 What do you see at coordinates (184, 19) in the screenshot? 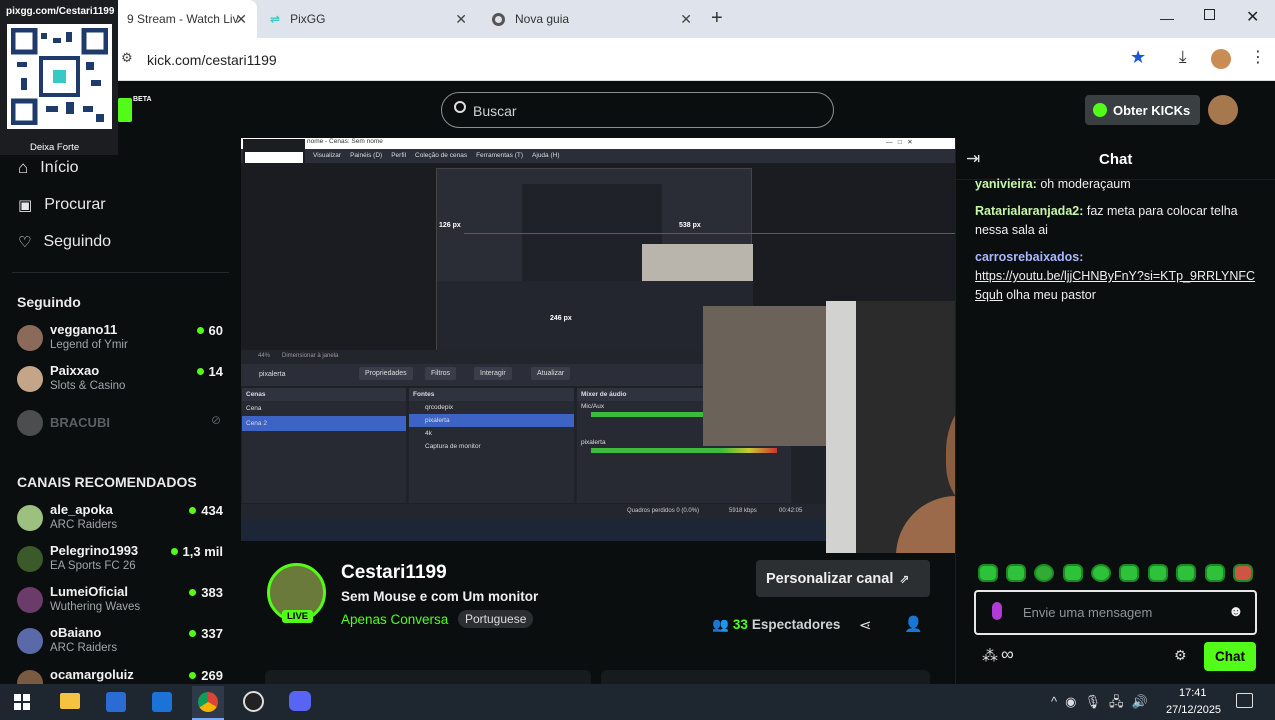
I see `tab-kick: 9 Stream - Watch Liv ✕` at bounding box center [184, 19].